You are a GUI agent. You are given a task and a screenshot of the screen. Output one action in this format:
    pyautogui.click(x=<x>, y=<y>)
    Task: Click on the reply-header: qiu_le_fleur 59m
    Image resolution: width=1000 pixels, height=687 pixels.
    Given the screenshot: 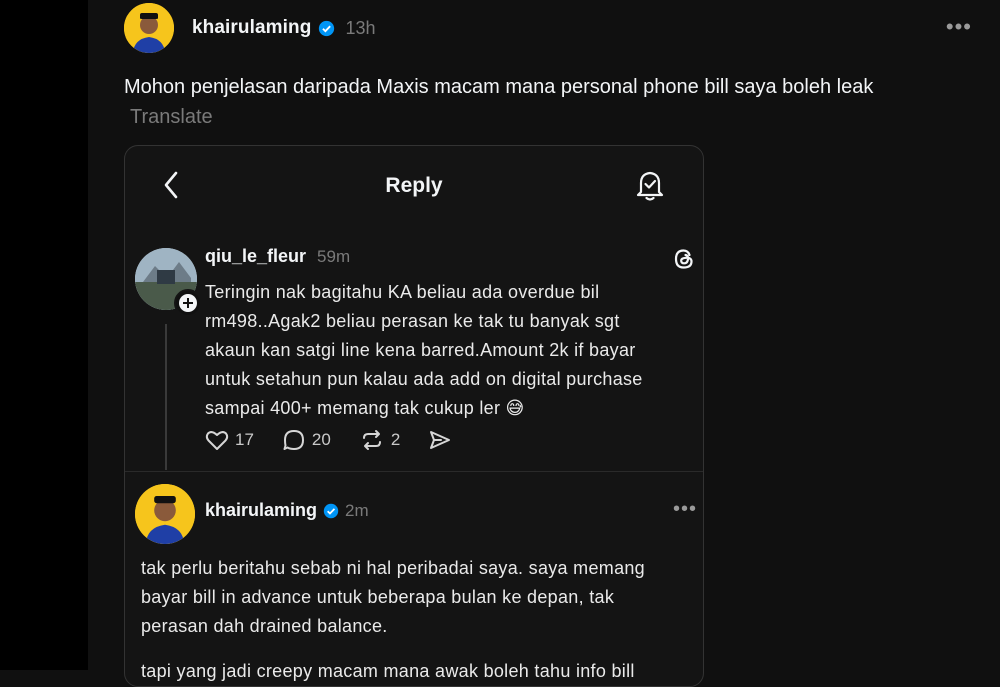 What is the action you would take?
    pyautogui.click(x=277, y=256)
    